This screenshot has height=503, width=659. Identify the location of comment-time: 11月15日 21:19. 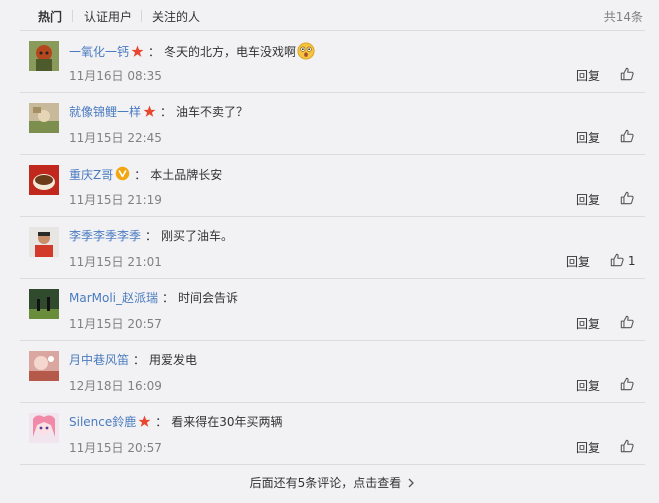
(115, 200).